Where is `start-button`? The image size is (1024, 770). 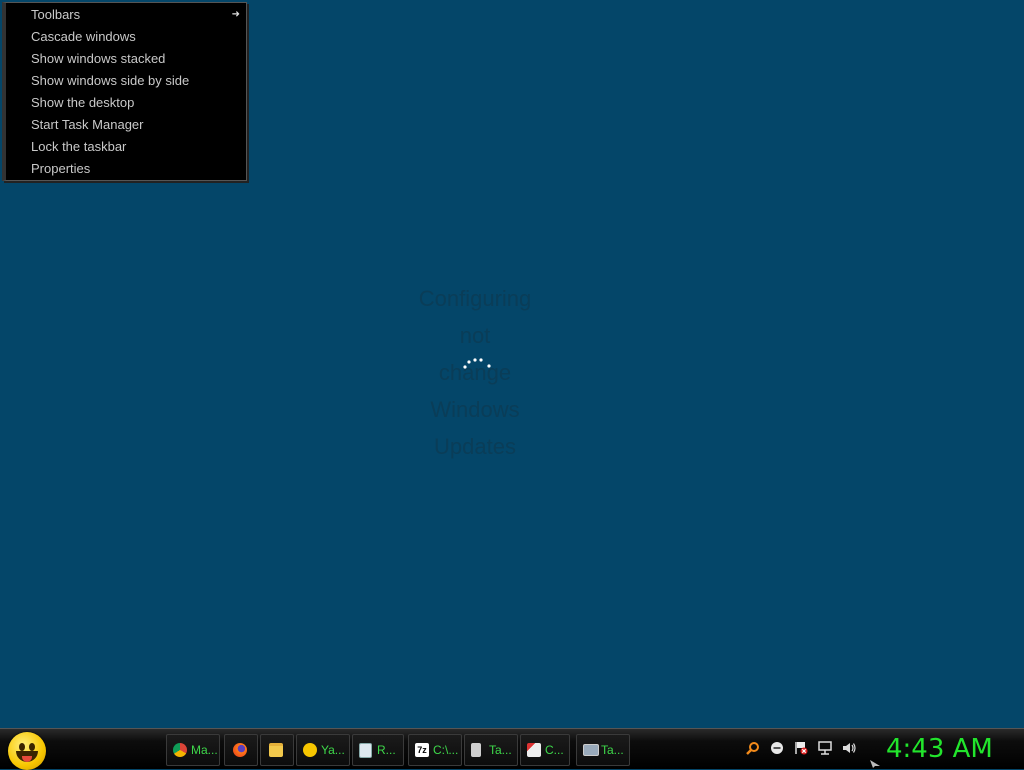 start-button is located at coordinates (27, 751).